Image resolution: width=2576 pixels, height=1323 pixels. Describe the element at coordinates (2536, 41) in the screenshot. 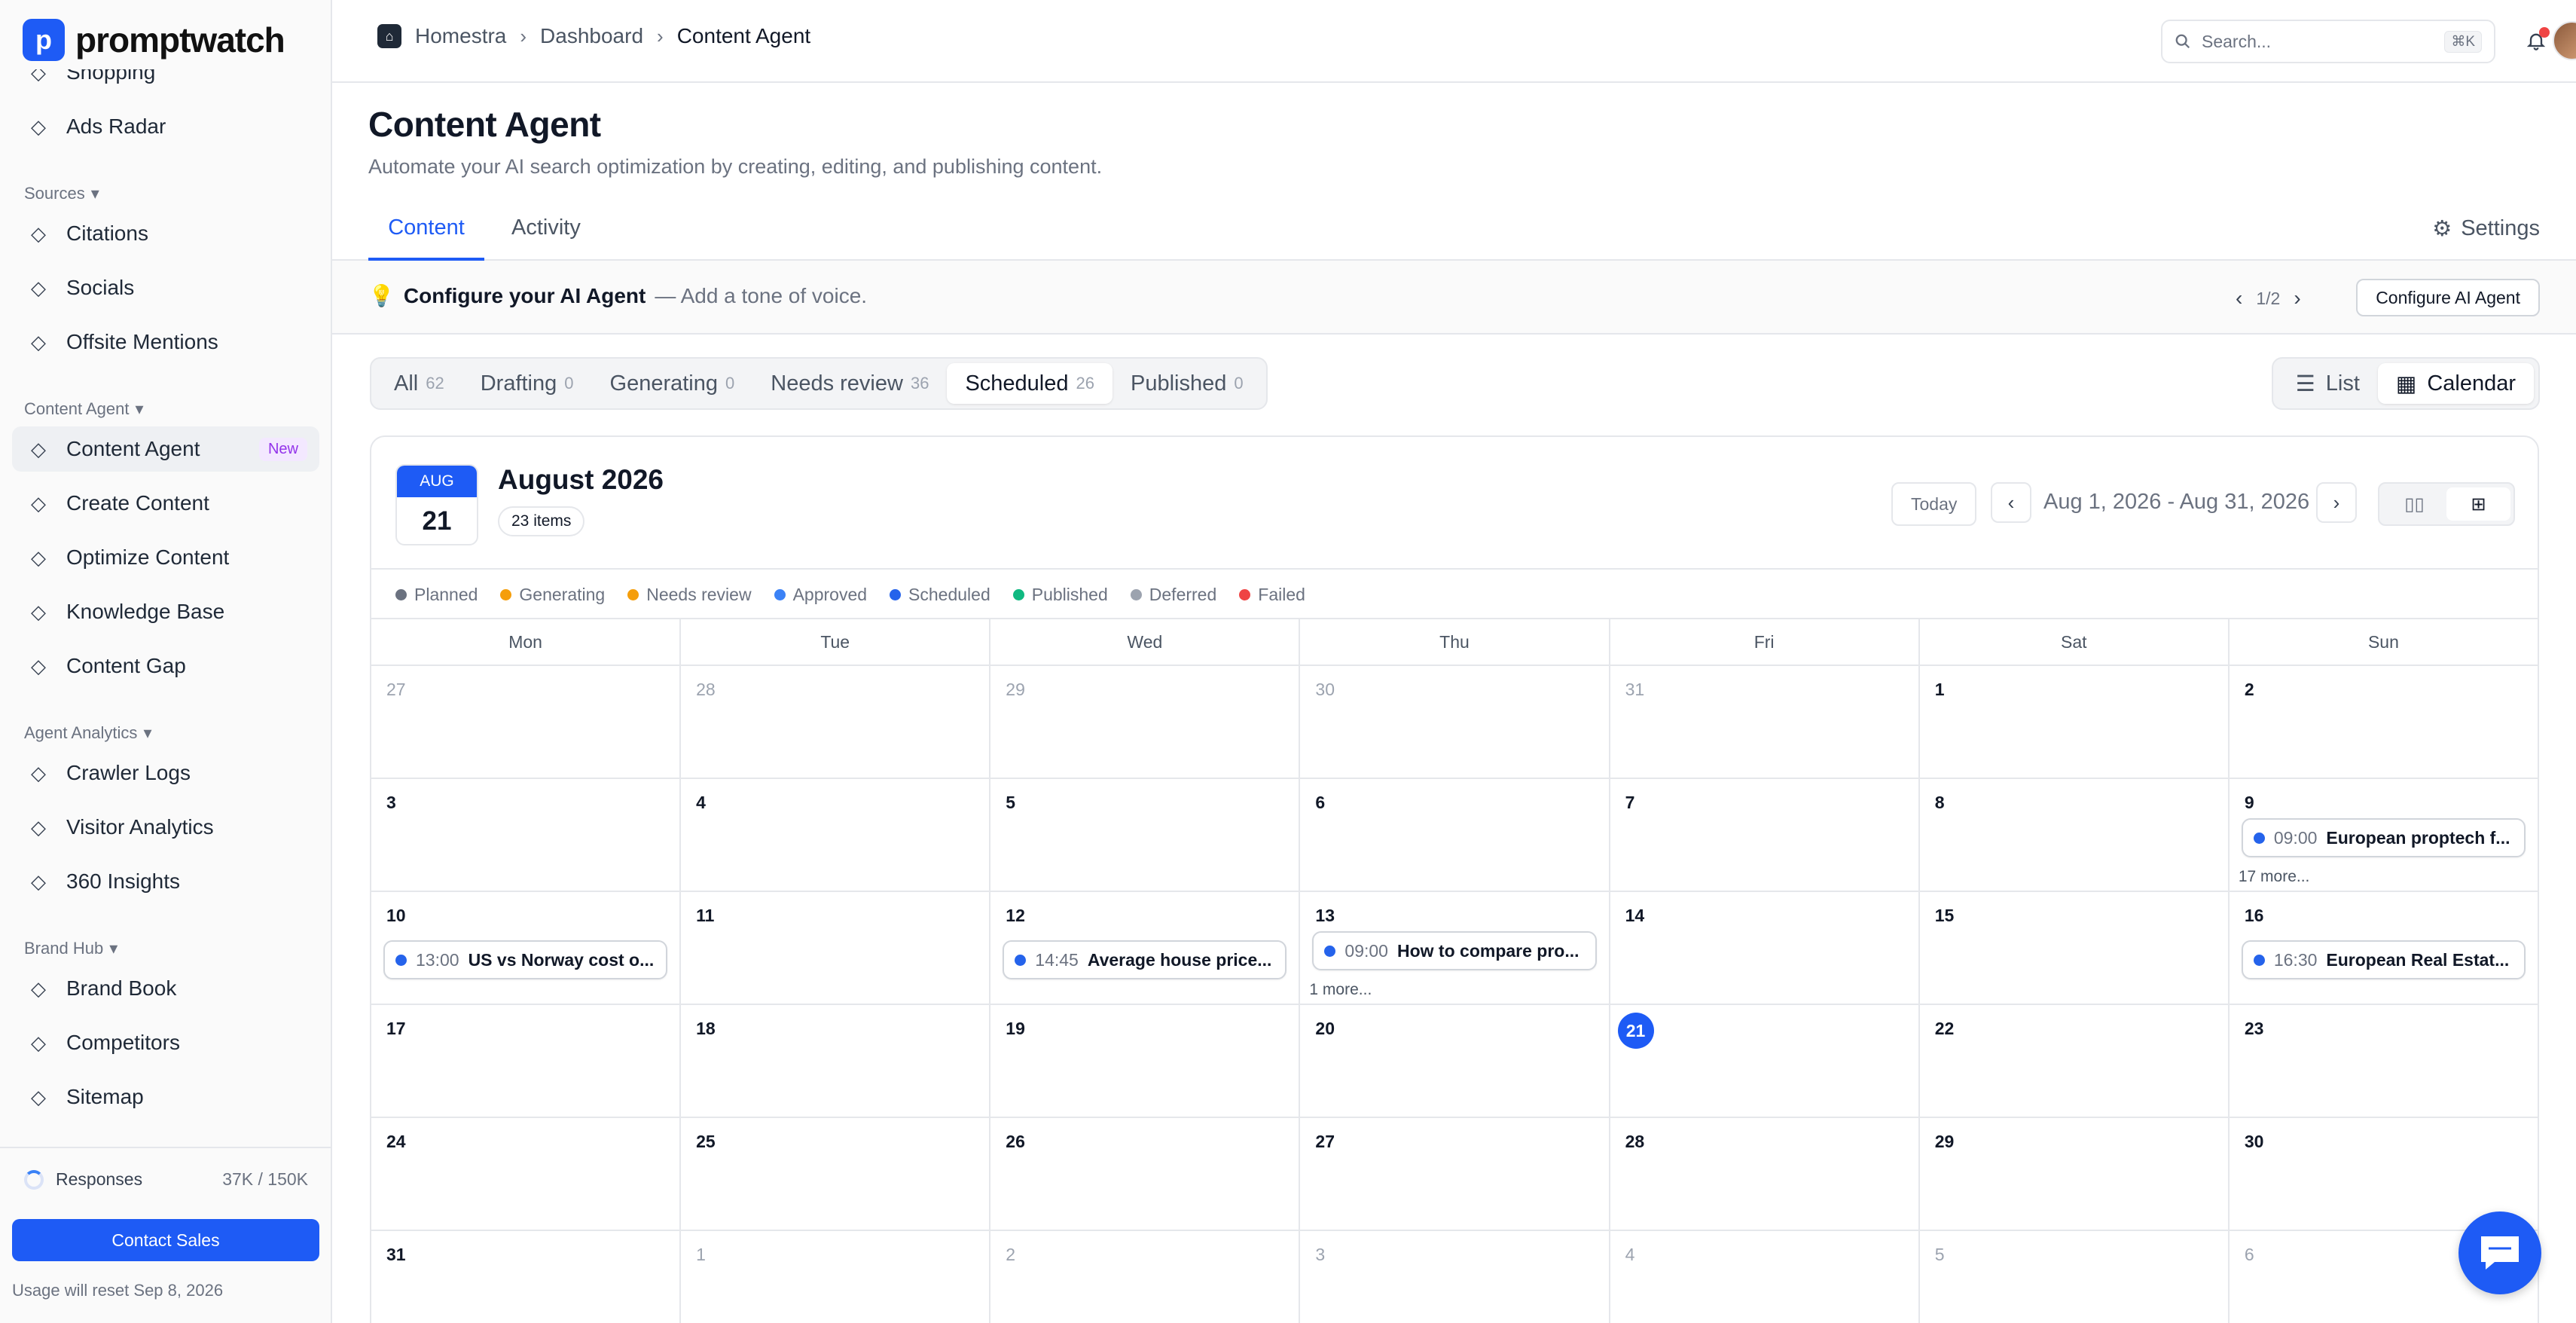

I see `notification-bell-icon` at that location.